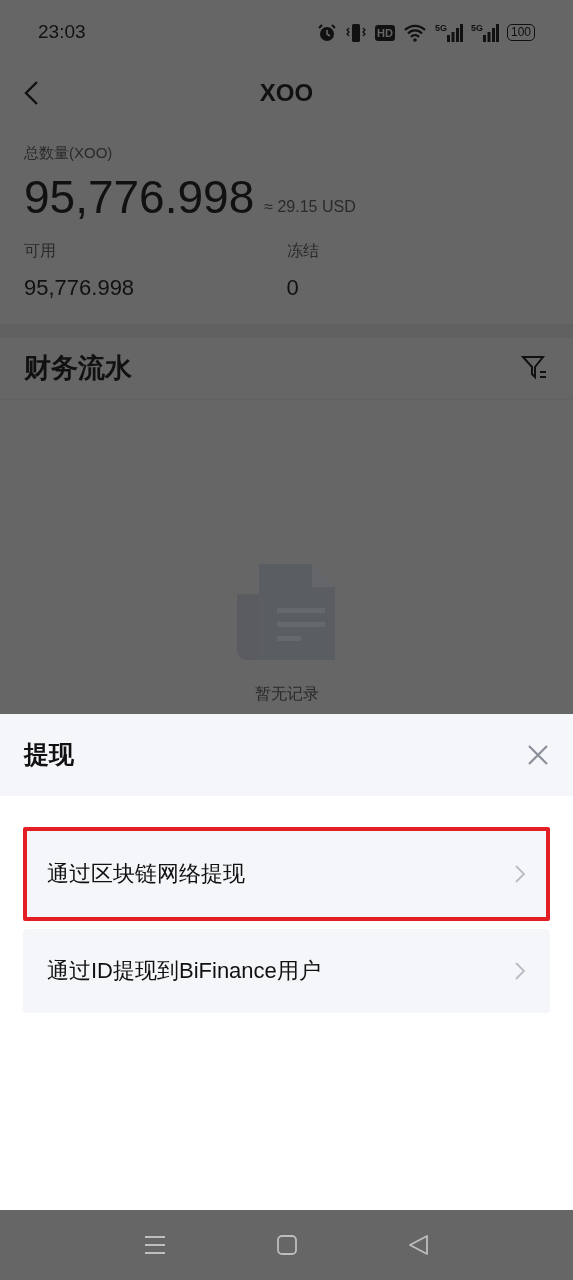 Image resolution: width=573 pixels, height=1280 pixels. Describe the element at coordinates (520, 32) in the screenshot. I see `battery-indicator: 100` at that location.